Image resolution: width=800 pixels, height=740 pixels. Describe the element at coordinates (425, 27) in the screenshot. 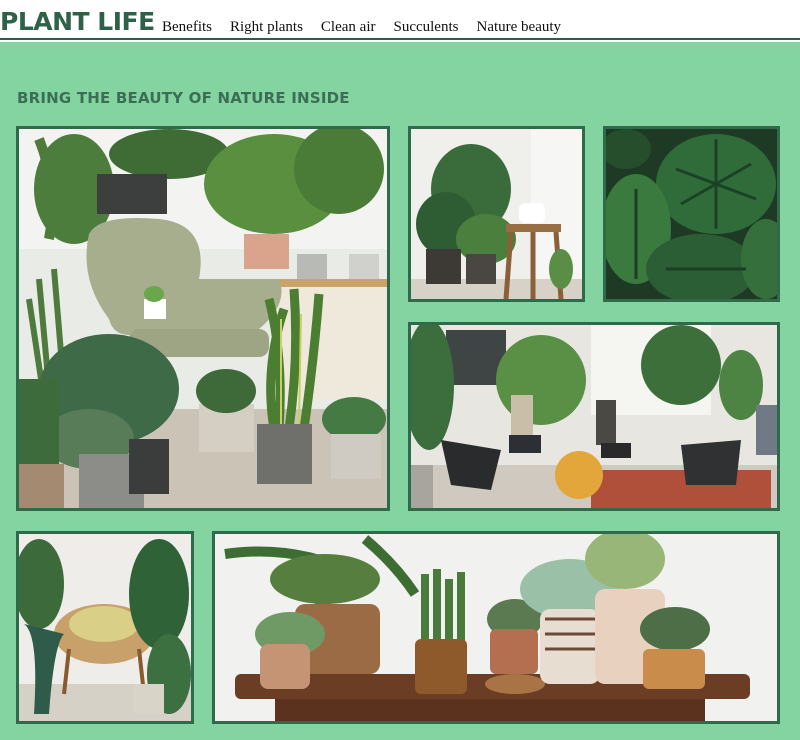

I see `nav-link-succulents: Succulents` at that location.